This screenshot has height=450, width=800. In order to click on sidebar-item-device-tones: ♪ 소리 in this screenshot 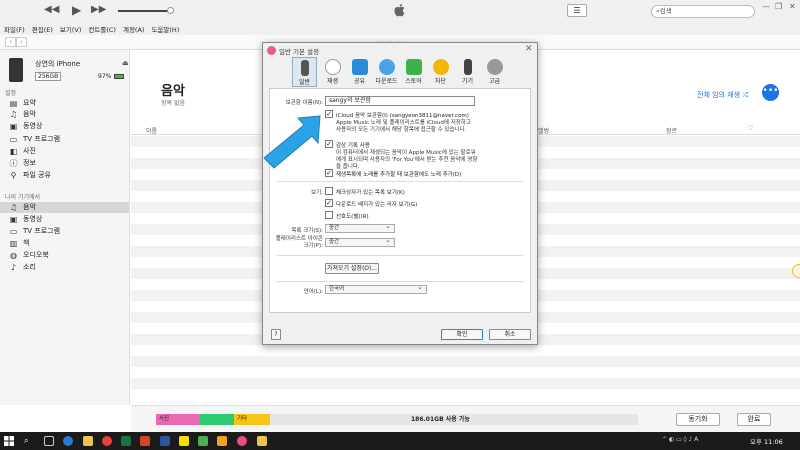, I will do `click(64, 267)`.